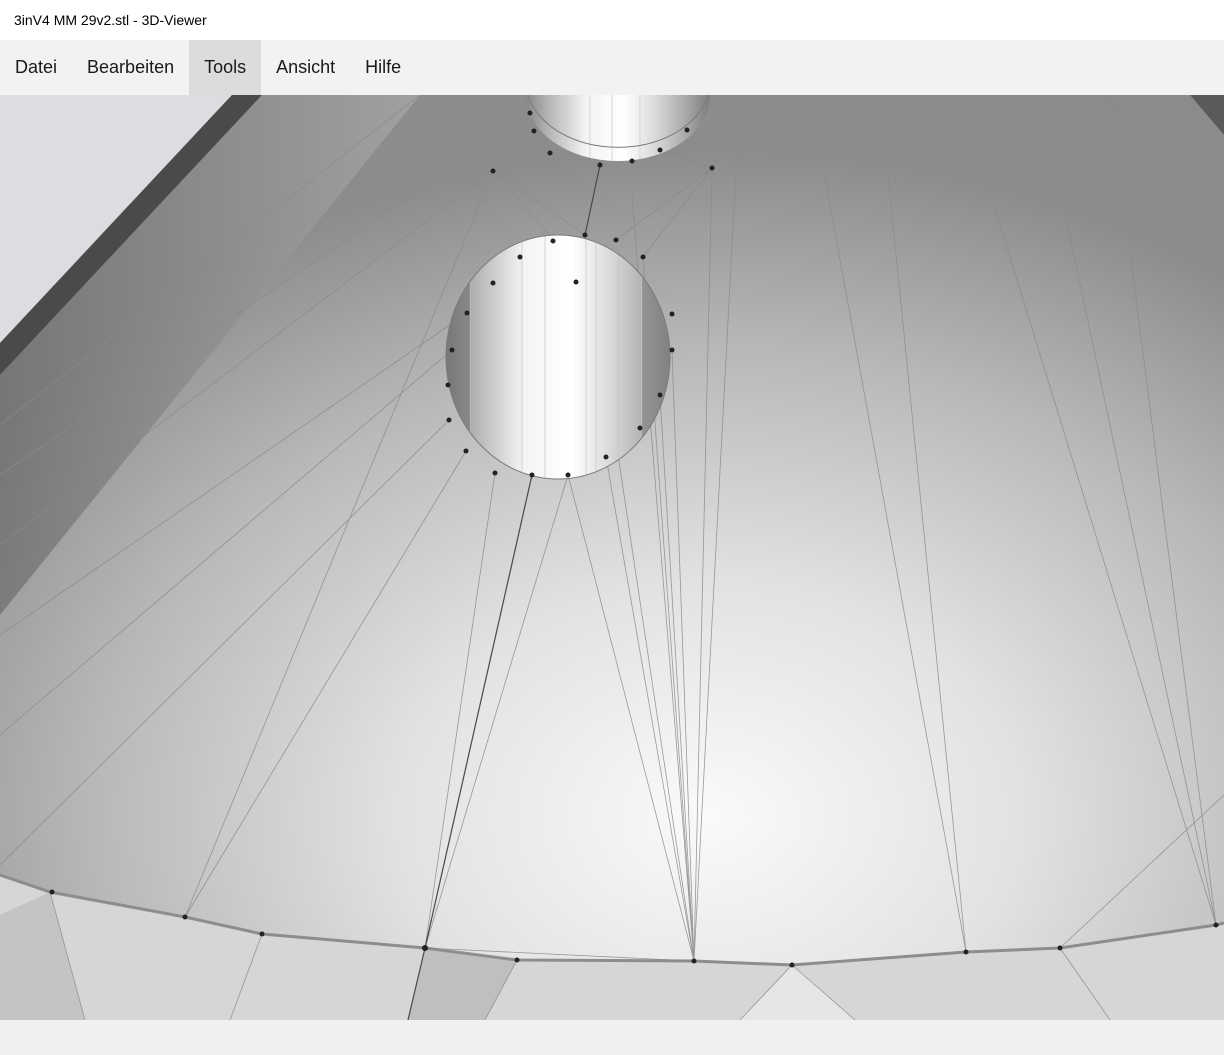 This screenshot has width=1224, height=1055. What do you see at coordinates (383, 67) in the screenshot?
I see `menu-hilfe: Hilfe` at bounding box center [383, 67].